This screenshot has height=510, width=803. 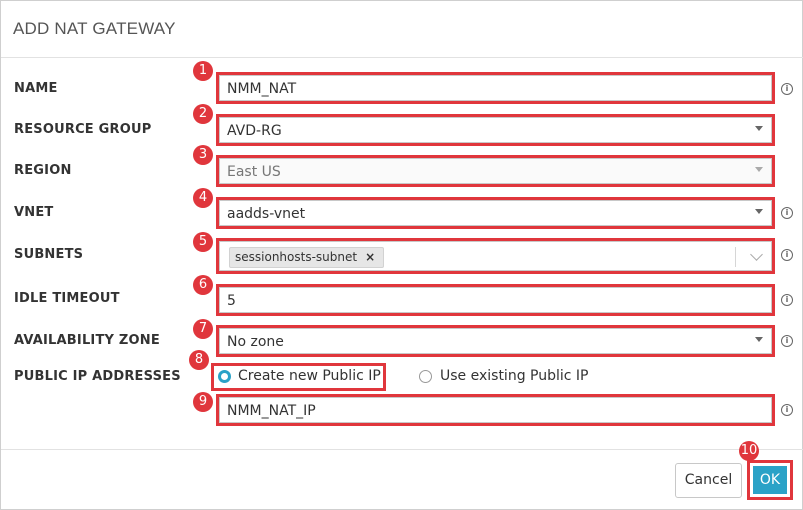 I want to click on ok-button: OK, so click(x=770, y=480).